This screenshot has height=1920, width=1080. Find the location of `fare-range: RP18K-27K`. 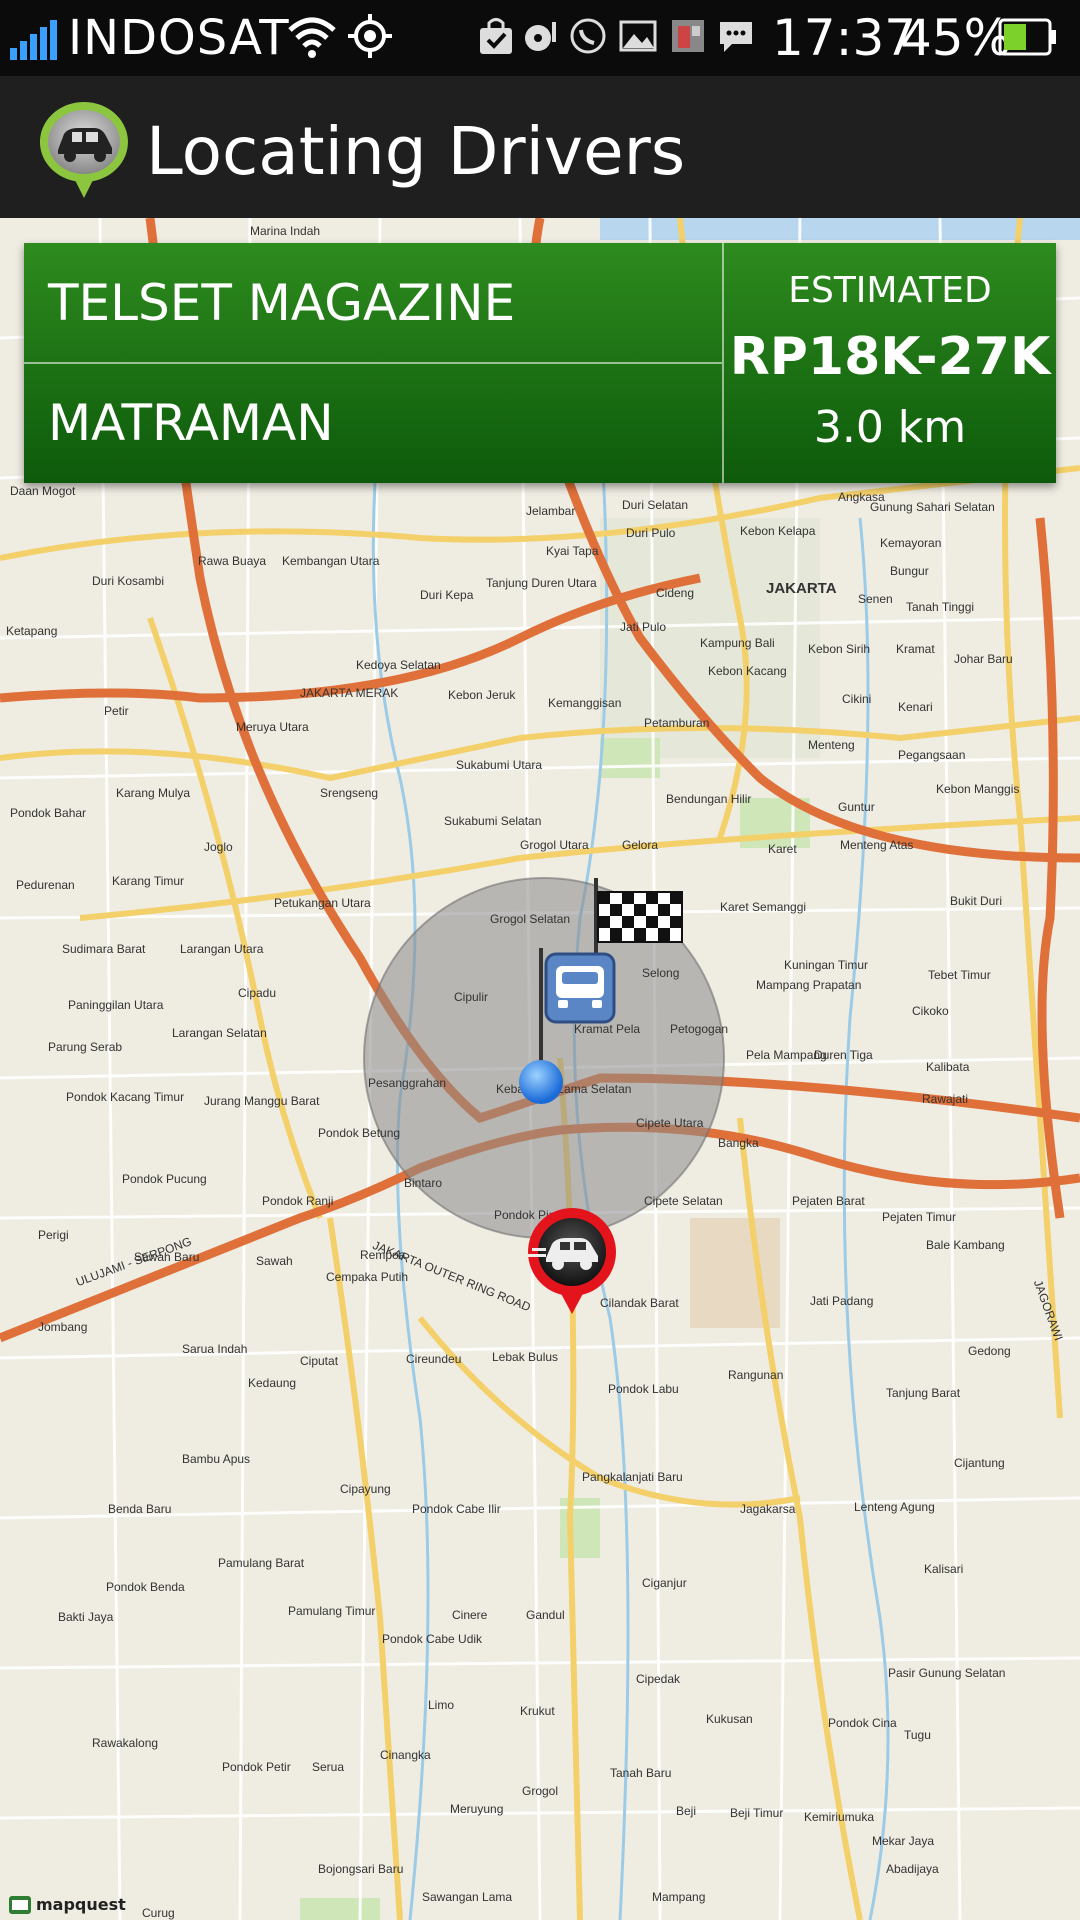

fare-range: RP18K-27K is located at coordinates (890, 357).